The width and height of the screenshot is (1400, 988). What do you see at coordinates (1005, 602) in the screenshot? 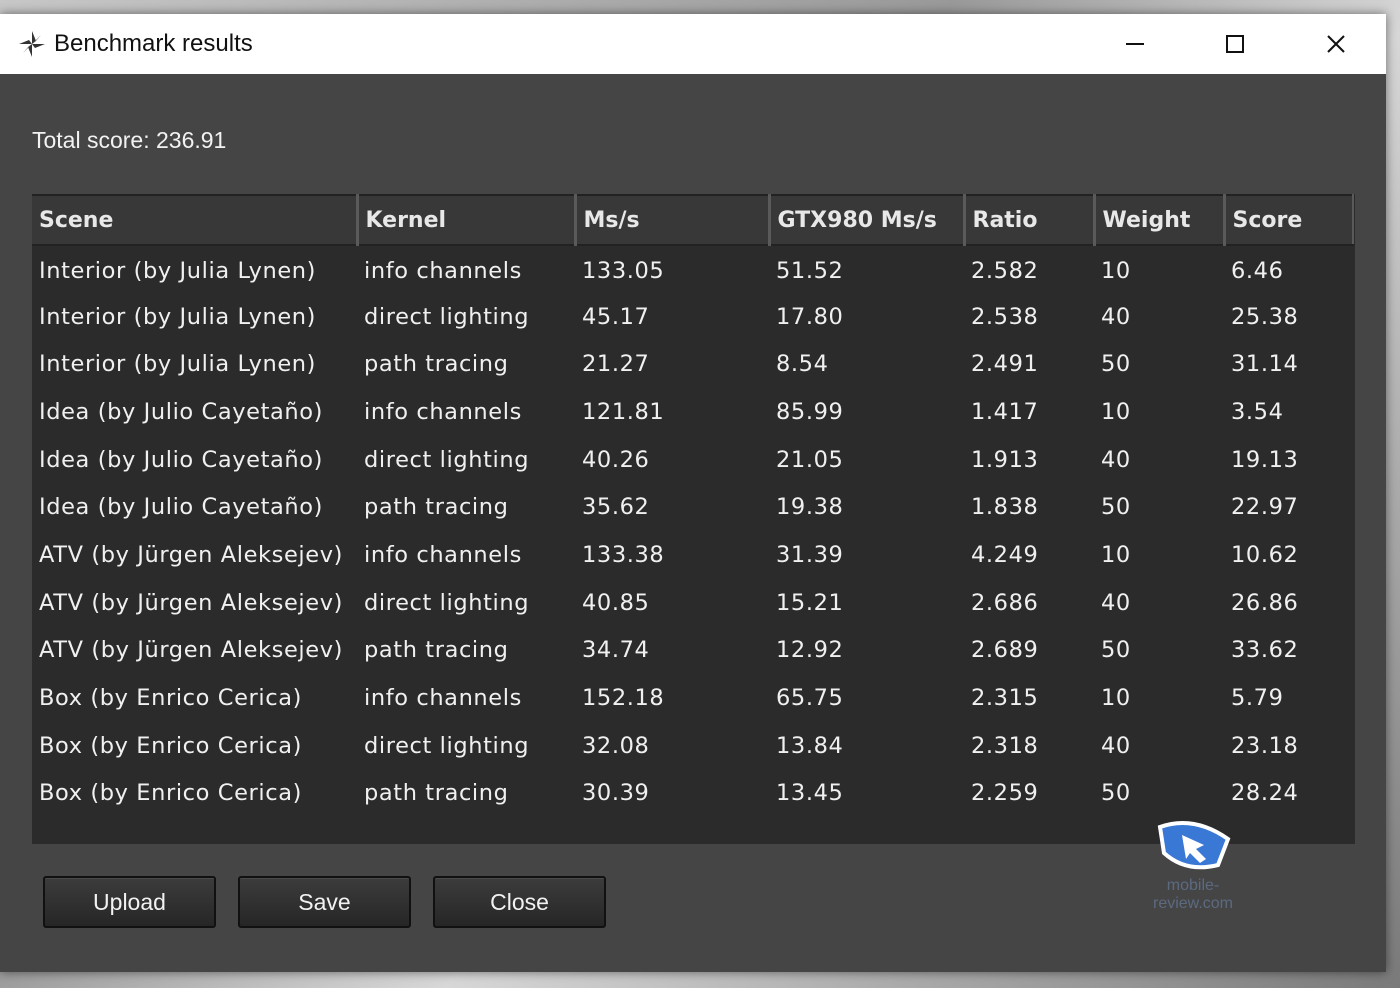
I see `cell-ratio: 2.686` at bounding box center [1005, 602].